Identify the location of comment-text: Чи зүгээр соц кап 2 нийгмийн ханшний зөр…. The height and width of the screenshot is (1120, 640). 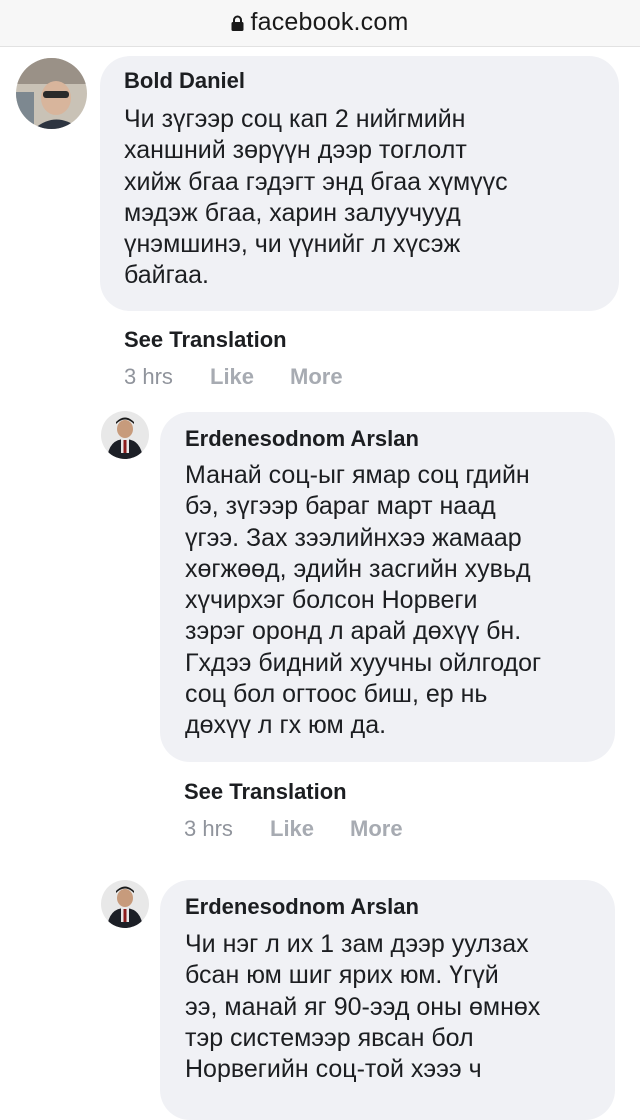
(316, 197).